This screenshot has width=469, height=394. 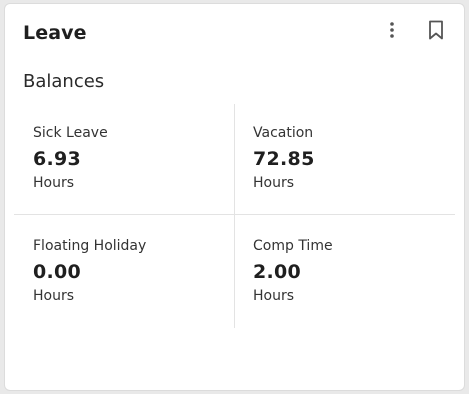 I want to click on balance-label: Sick Leave, so click(x=70, y=133).